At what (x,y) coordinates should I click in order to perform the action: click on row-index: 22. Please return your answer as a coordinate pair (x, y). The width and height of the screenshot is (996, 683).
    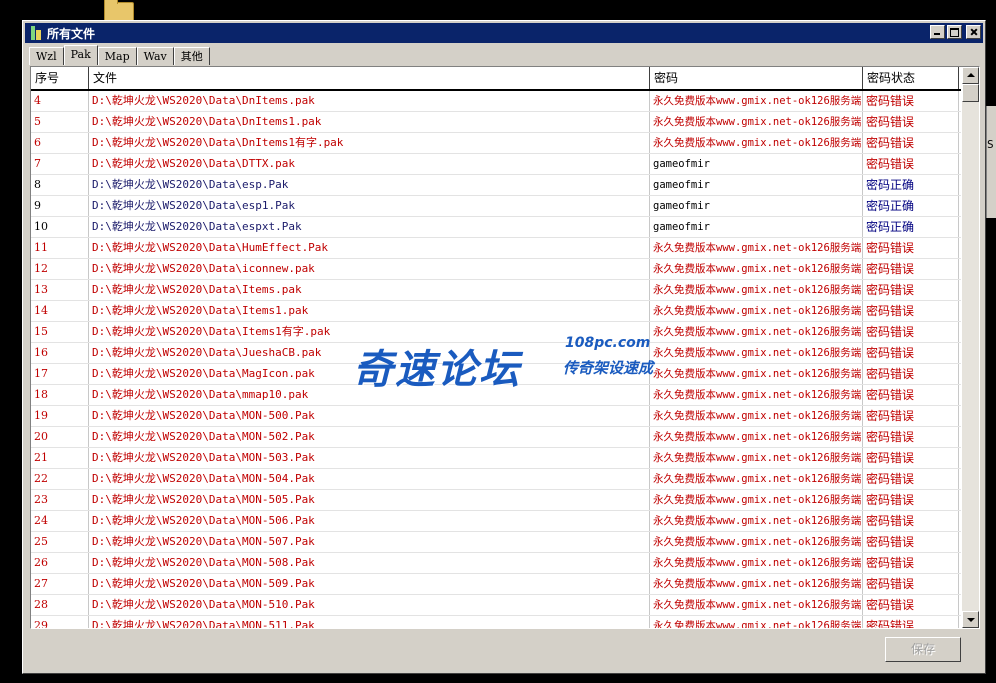
    Looking at the image, I should click on (60, 479).